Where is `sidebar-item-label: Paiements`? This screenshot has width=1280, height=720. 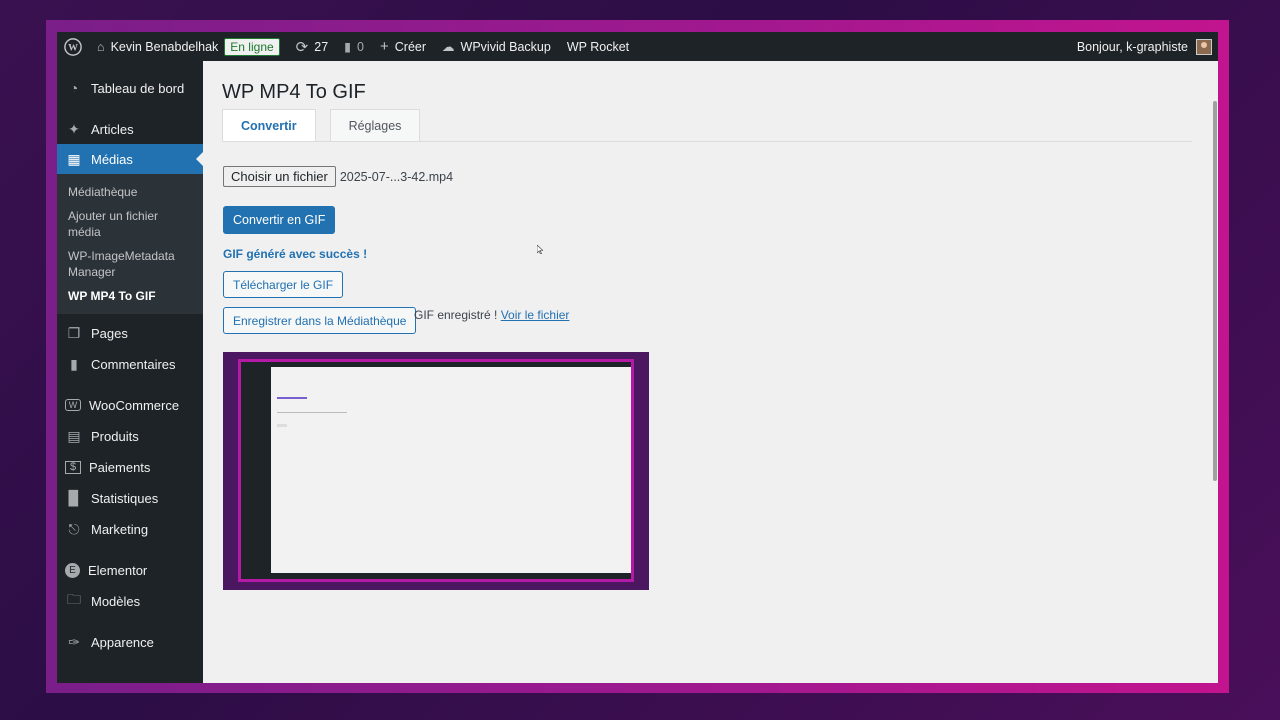
sidebar-item-label: Paiements is located at coordinates (120, 467).